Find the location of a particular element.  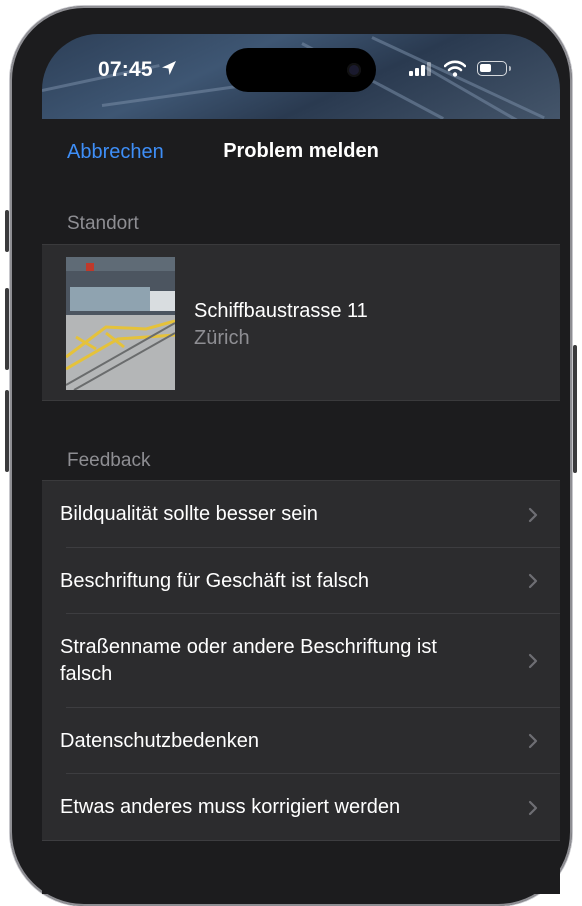

feedback-item-business-label: Beschriftung für Geschäft ist falsch is located at coordinates (301, 581).